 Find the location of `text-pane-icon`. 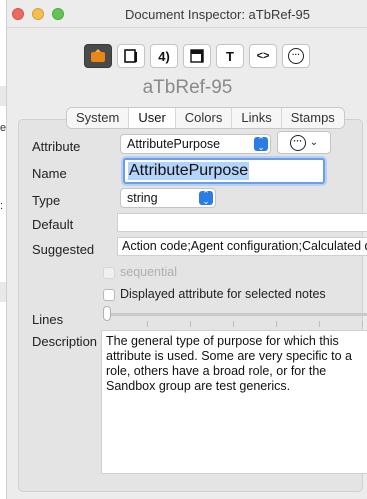

text-pane-icon is located at coordinates (131, 56).